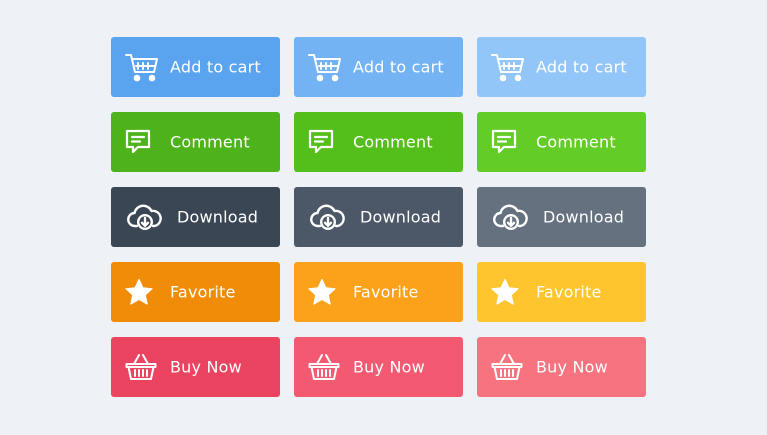 The height and width of the screenshot is (435, 767). I want to click on comment-button-medium: Comment, so click(378, 142).